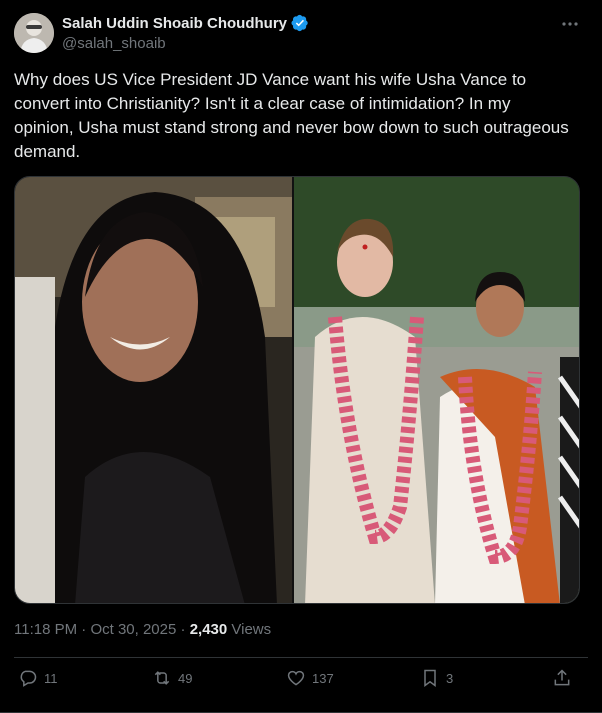 The height and width of the screenshot is (713, 602). I want to click on bookmark-icon, so click(430, 678).